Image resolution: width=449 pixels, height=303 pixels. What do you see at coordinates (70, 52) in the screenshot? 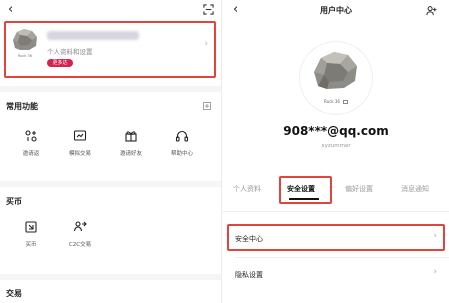
I see `profile-subtitle: 个人资料和设置` at bounding box center [70, 52].